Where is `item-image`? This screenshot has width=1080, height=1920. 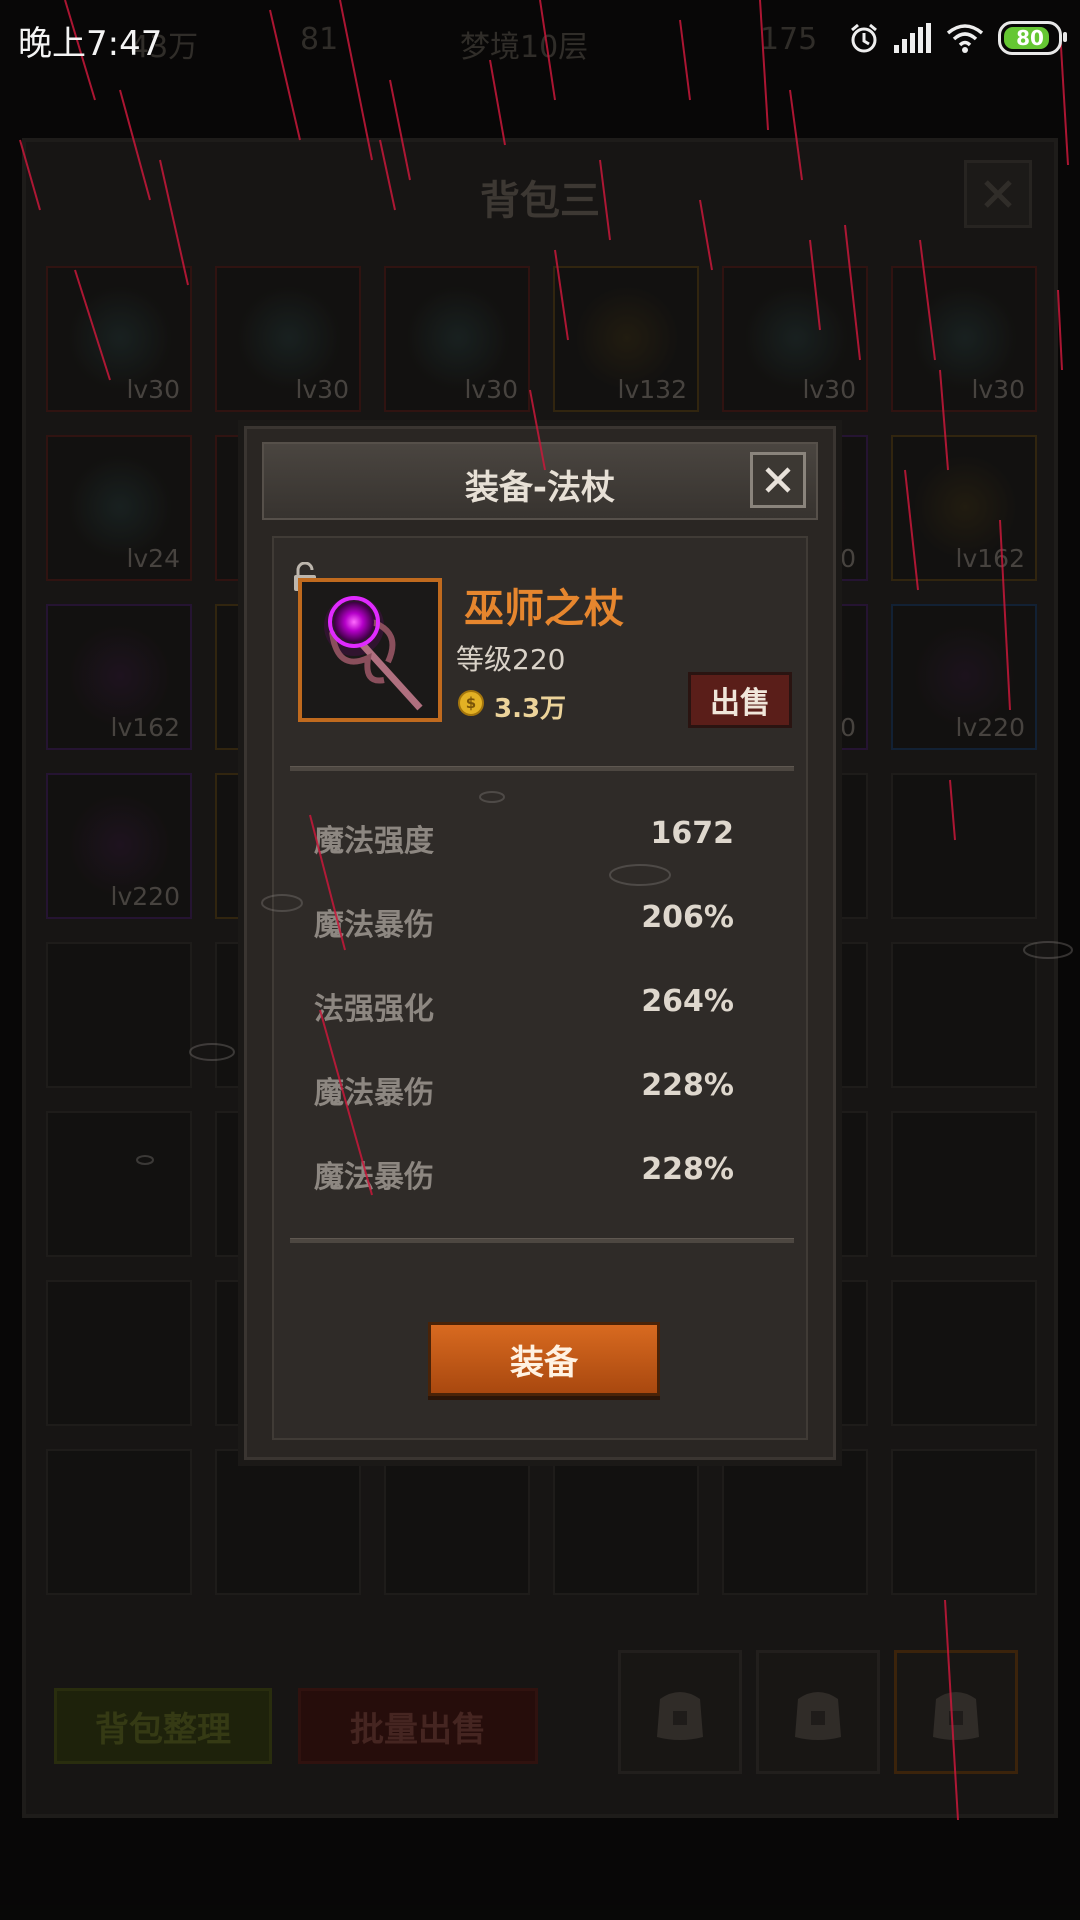 item-image is located at coordinates (370, 650).